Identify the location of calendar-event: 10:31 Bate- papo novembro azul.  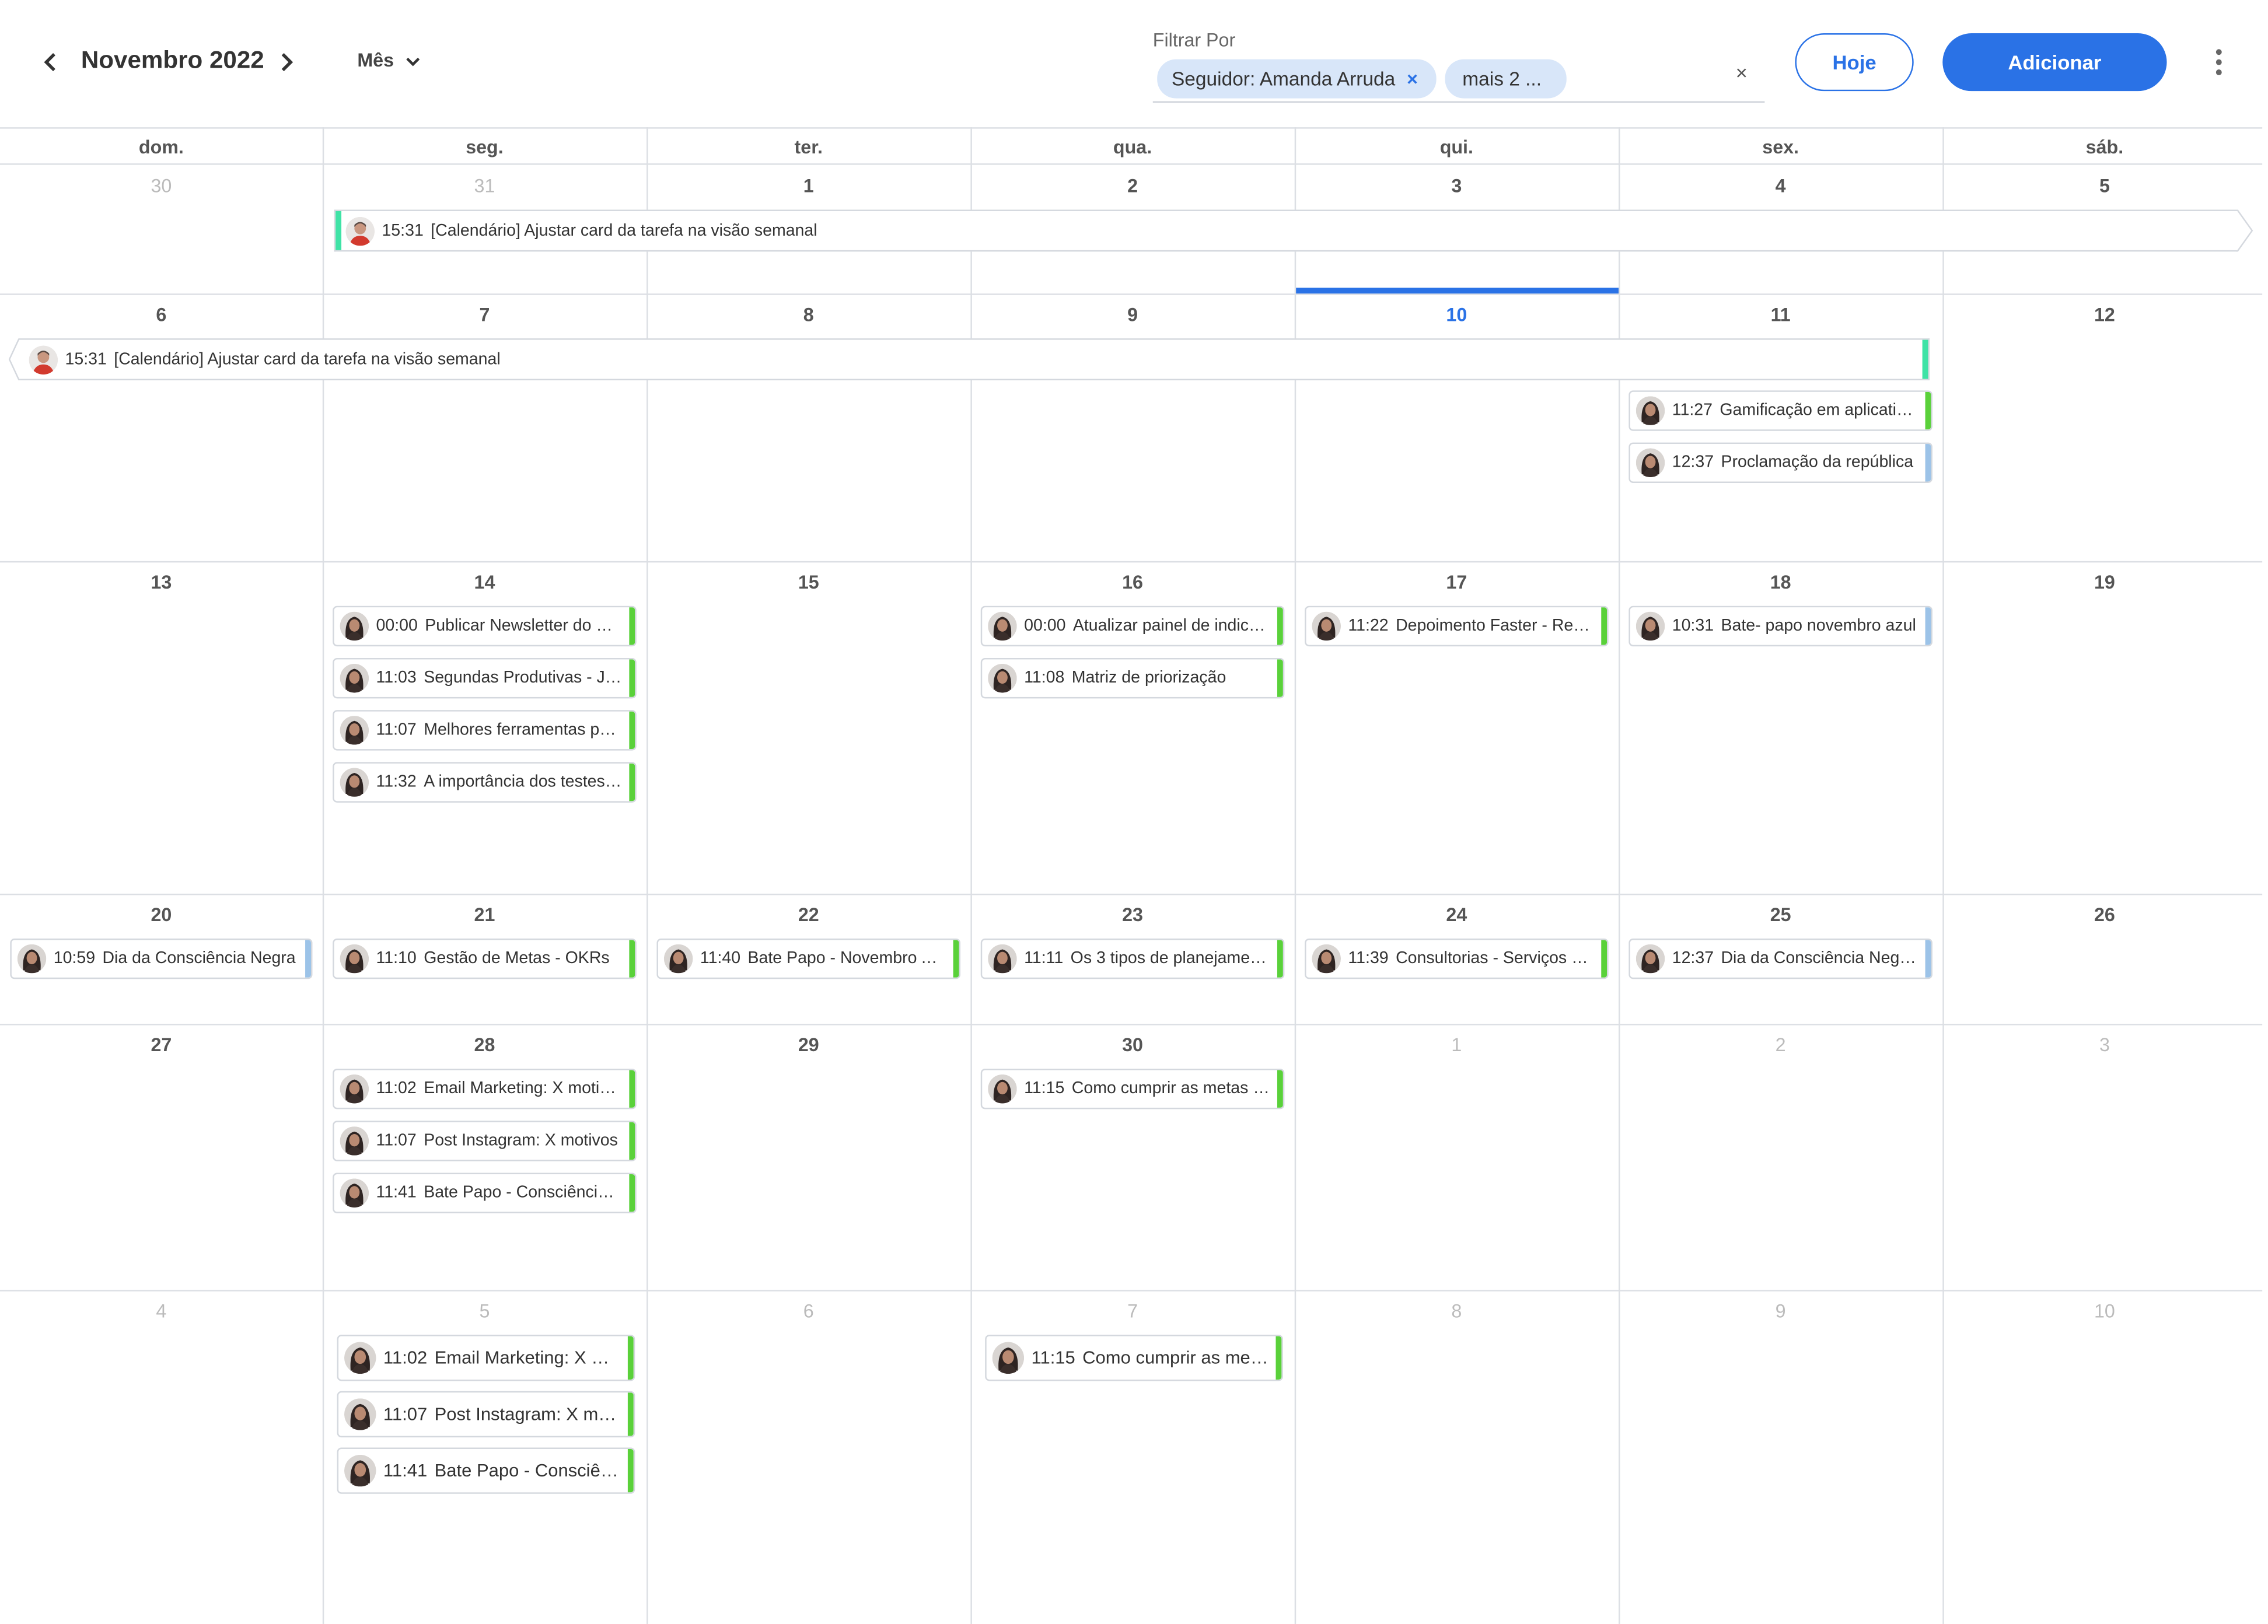
(1780, 626).